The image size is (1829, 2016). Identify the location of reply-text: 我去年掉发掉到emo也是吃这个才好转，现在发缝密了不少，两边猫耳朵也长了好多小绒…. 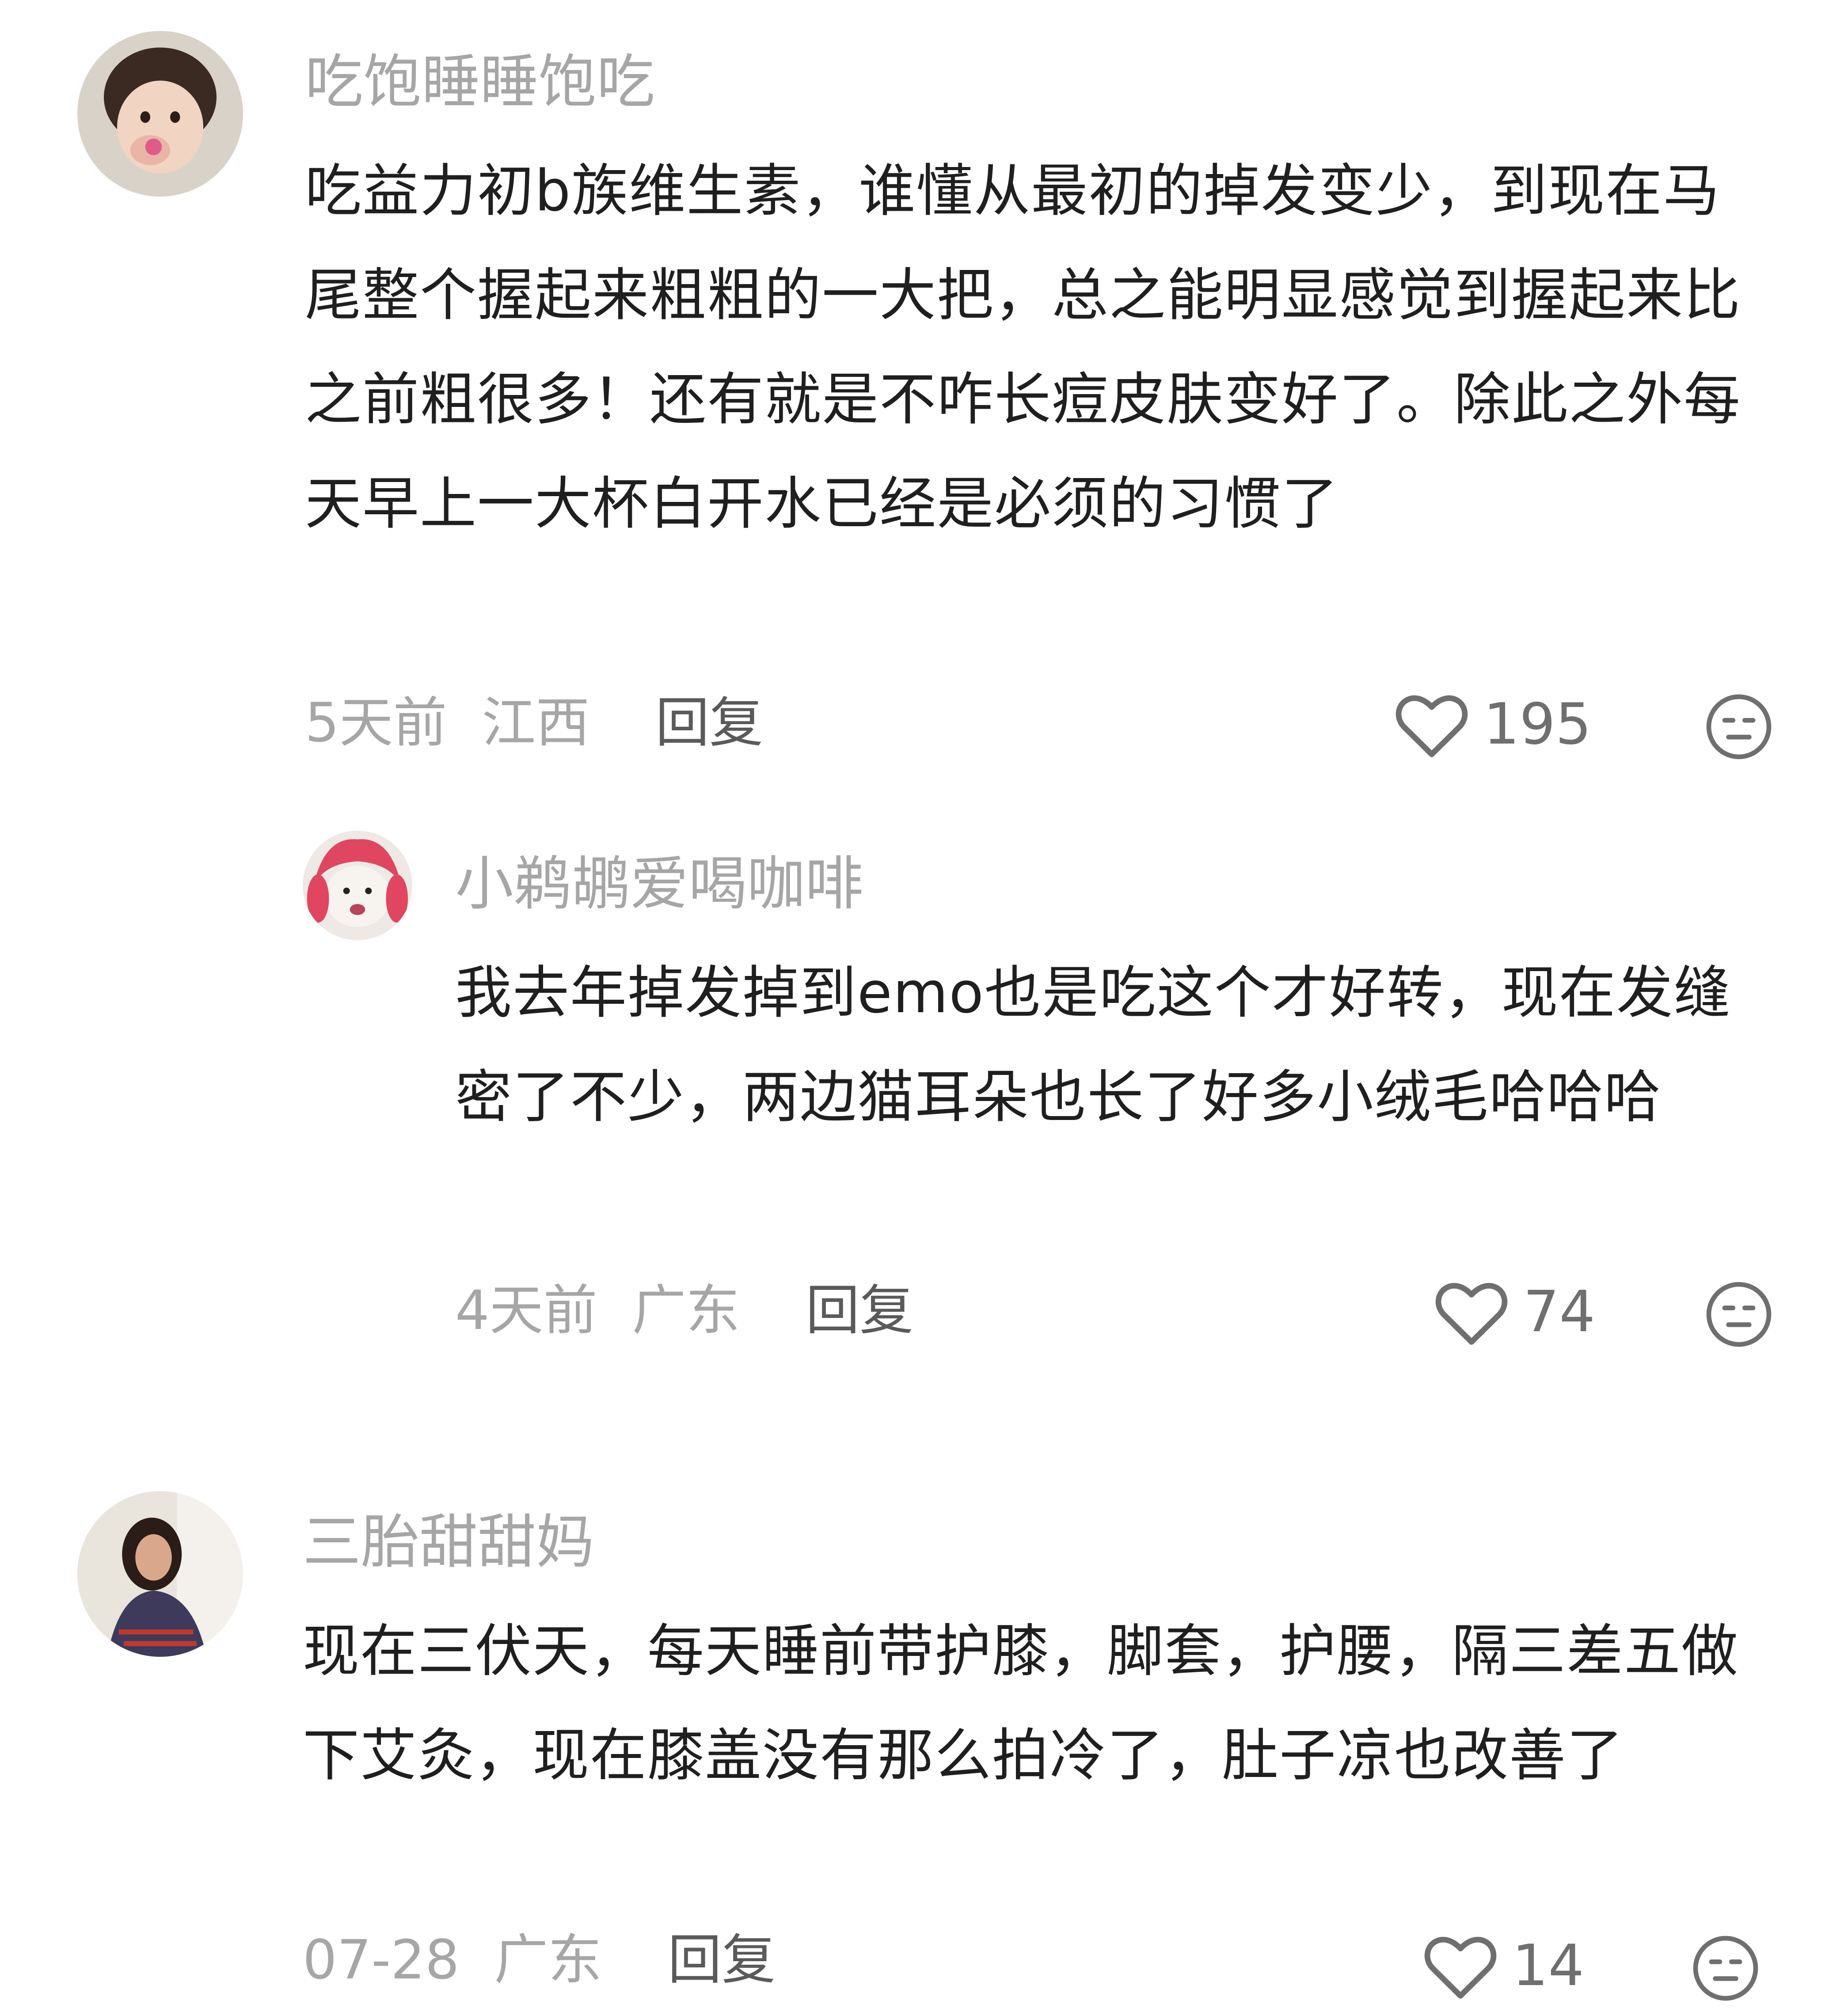
(1093, 1045).